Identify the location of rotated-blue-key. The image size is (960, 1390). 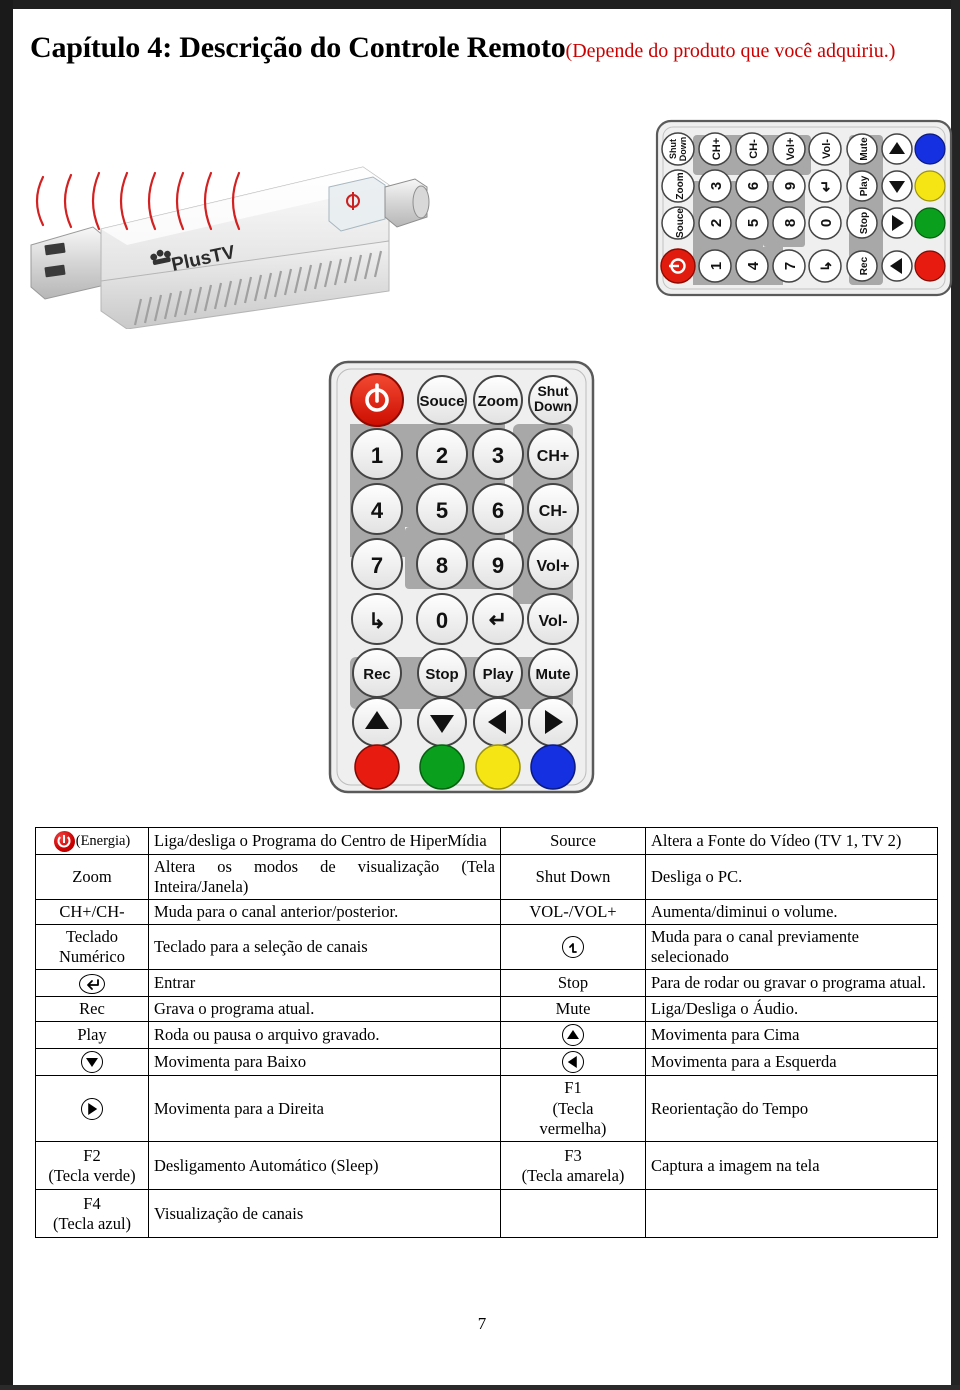
(930, 149).